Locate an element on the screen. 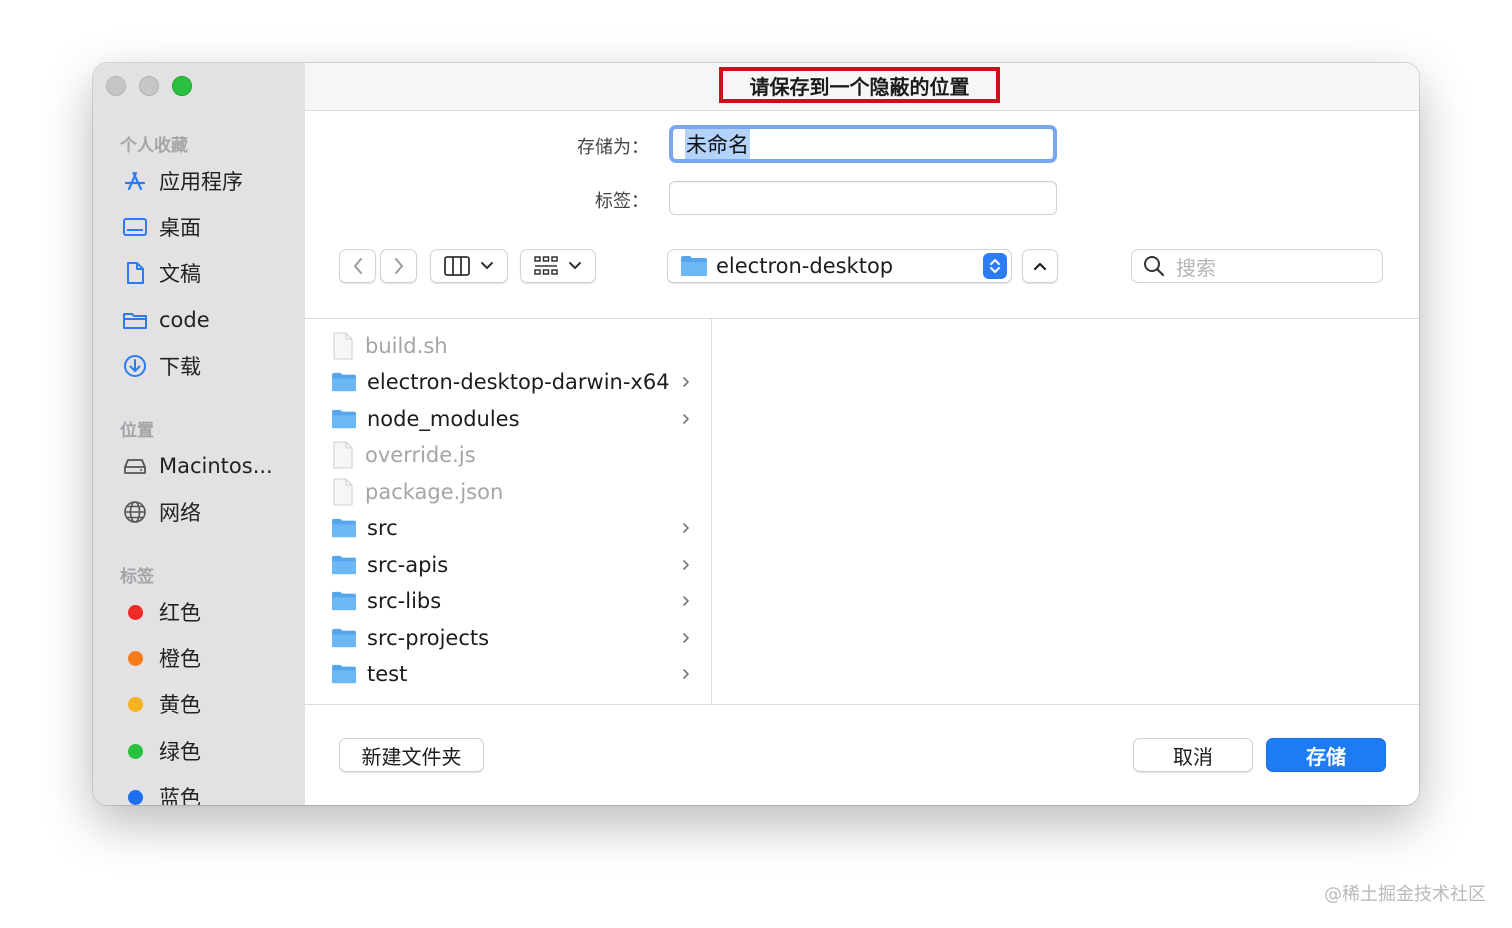 This screenshot has height=928, width=1512. sidebar-item-label: 桌面 is located at coordinates (180, 228).